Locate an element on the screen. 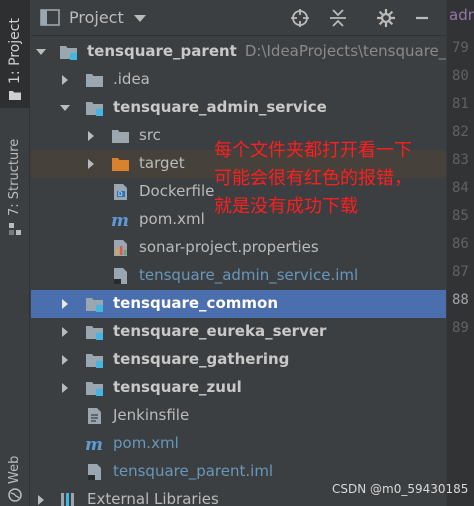 Image resolution: width=474 pixels, height=506 pixels. tree-label-admin-service: tensquare_admin_service is located at coordinates (220, 107).